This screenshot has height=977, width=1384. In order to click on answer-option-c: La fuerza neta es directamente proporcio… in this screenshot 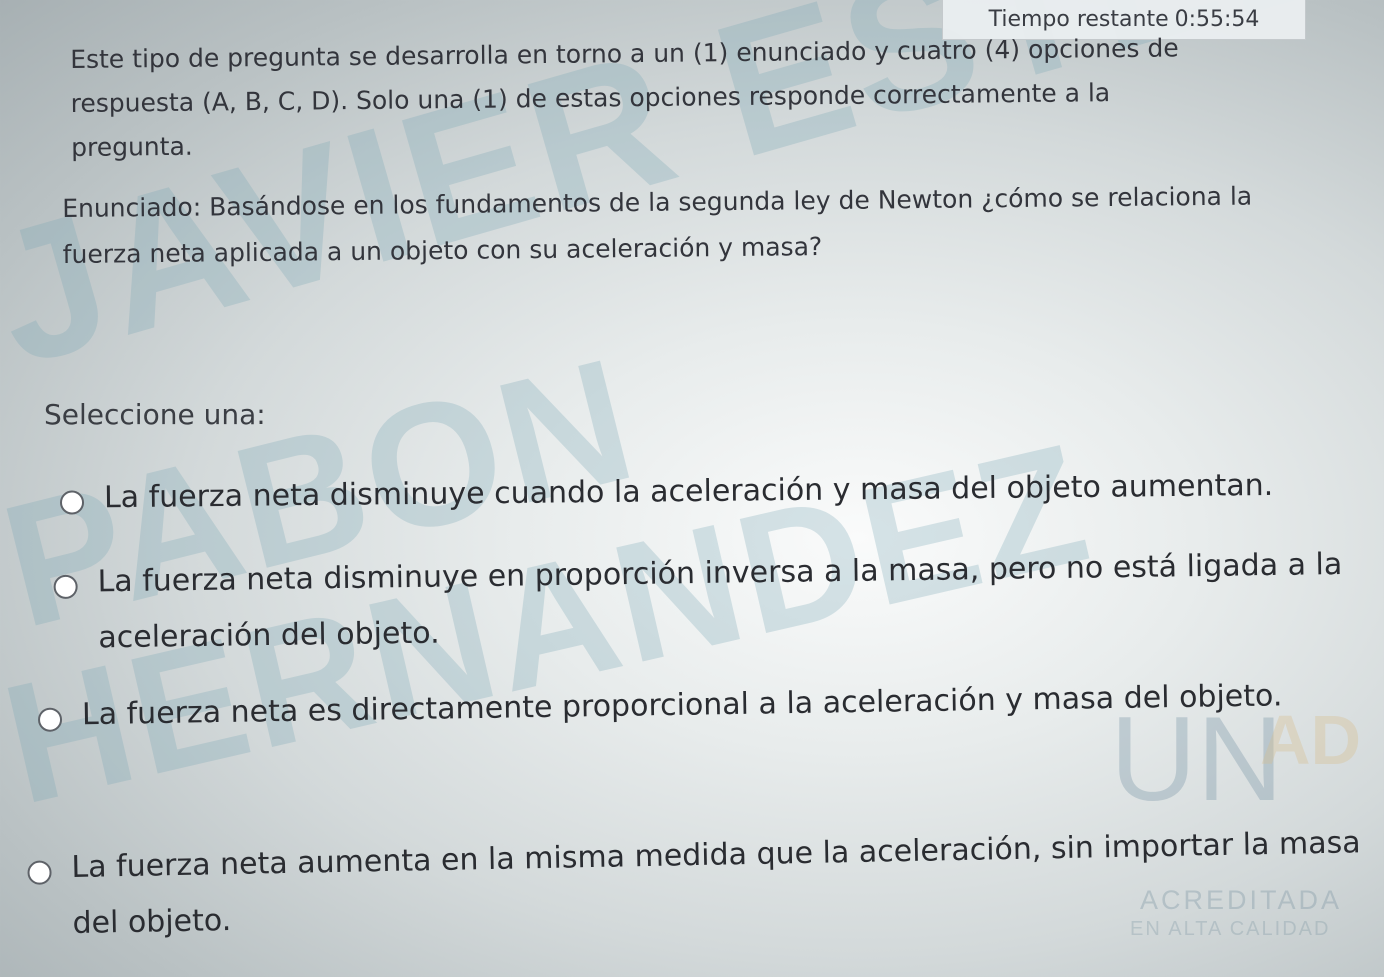, I will do `click(668, 711)`.